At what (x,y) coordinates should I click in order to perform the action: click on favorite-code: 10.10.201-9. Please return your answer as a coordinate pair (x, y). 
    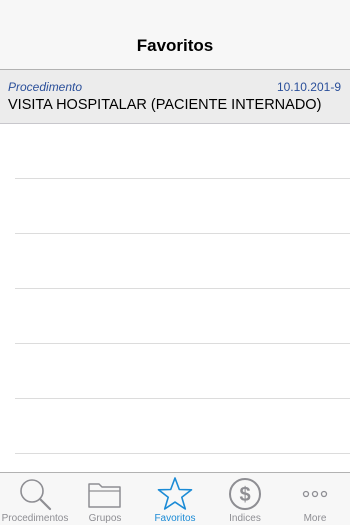
    Looking at the image, I should click on (308, 87).